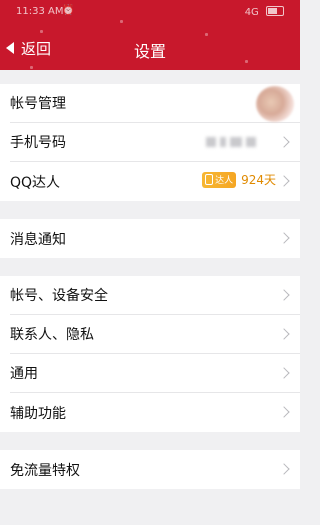 Image resolution: width=320 pixels, height=525 pixels. What do you see at coordinates (155, 181) in the screenshot?
I see `row-qq-daren: QQ达人 达人 924天` at bounding box center [155, 181].